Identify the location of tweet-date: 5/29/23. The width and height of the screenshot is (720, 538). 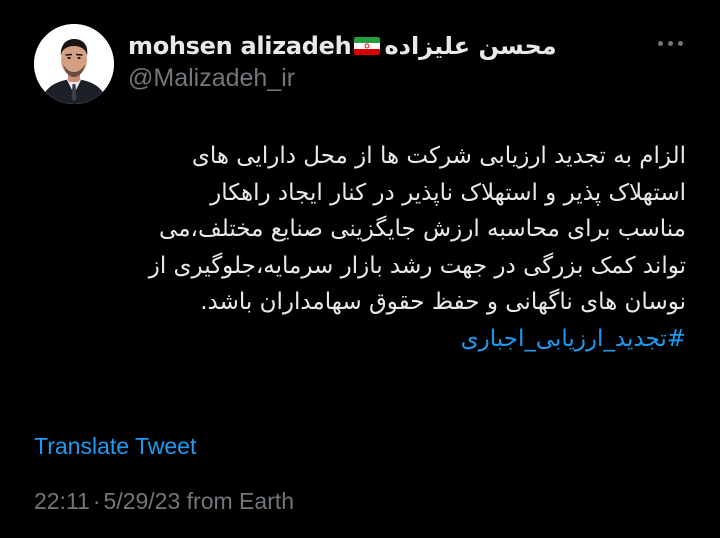
(142, 501).